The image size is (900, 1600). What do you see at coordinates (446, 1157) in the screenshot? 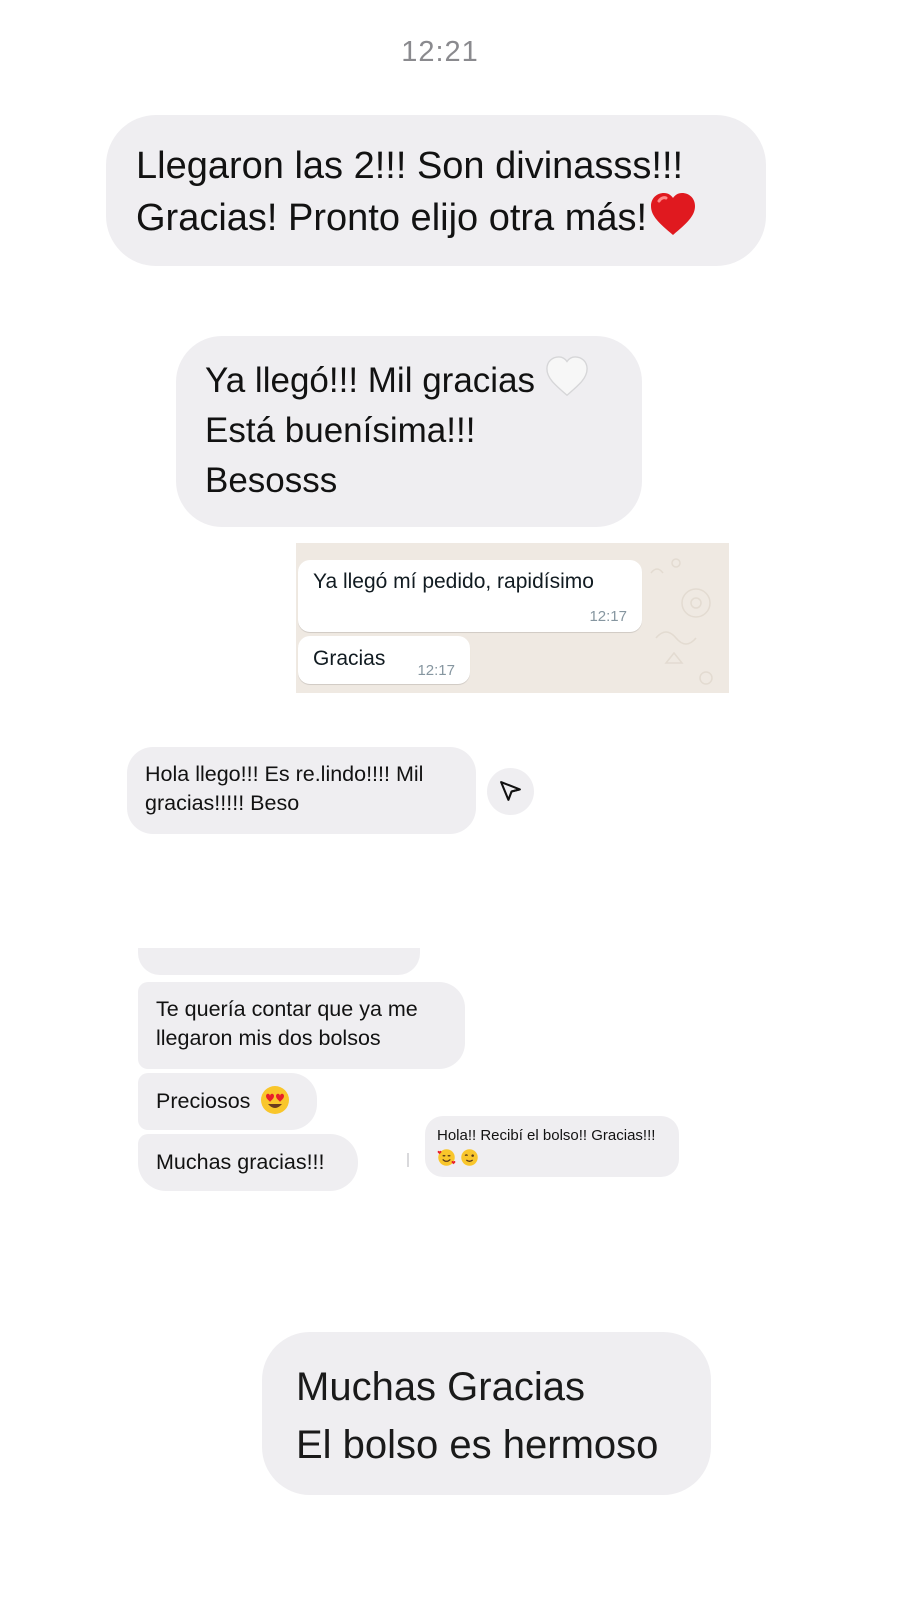
I see `smiling-face-with-hearts-icon` at bounding box center [446, 1157].